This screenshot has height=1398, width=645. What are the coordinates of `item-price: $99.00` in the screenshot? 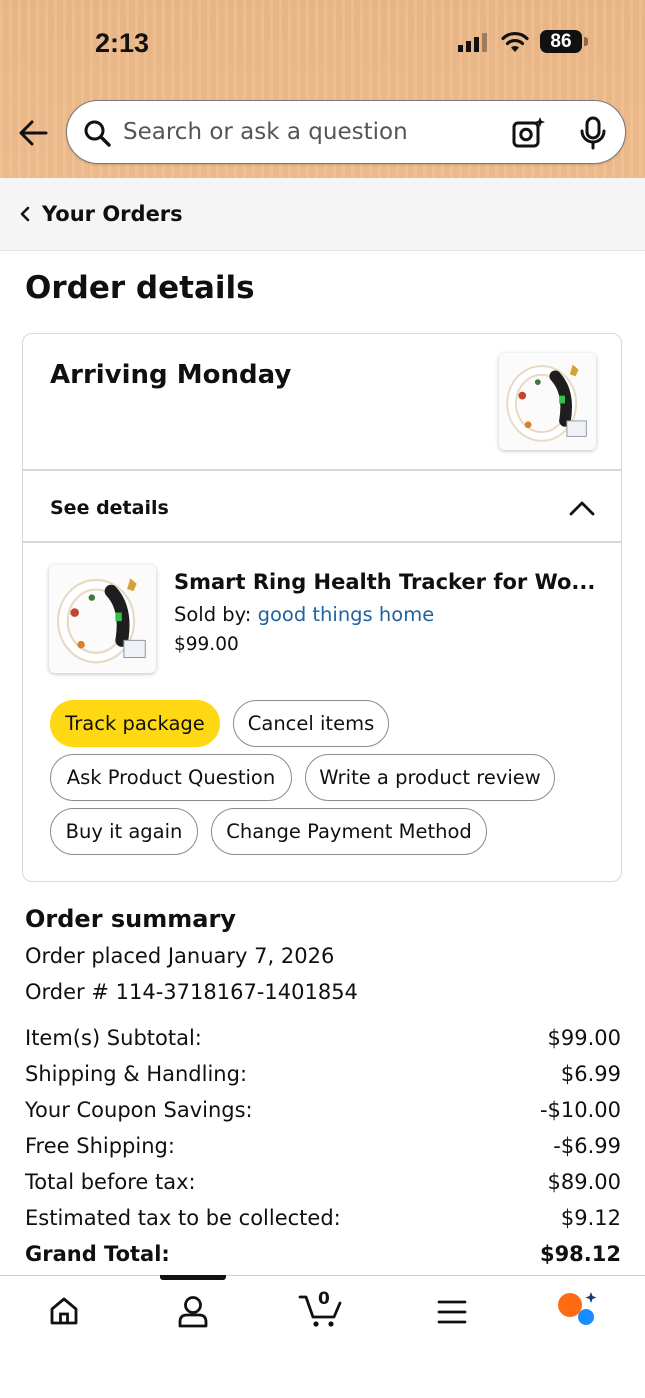 It's located at (206, 644).